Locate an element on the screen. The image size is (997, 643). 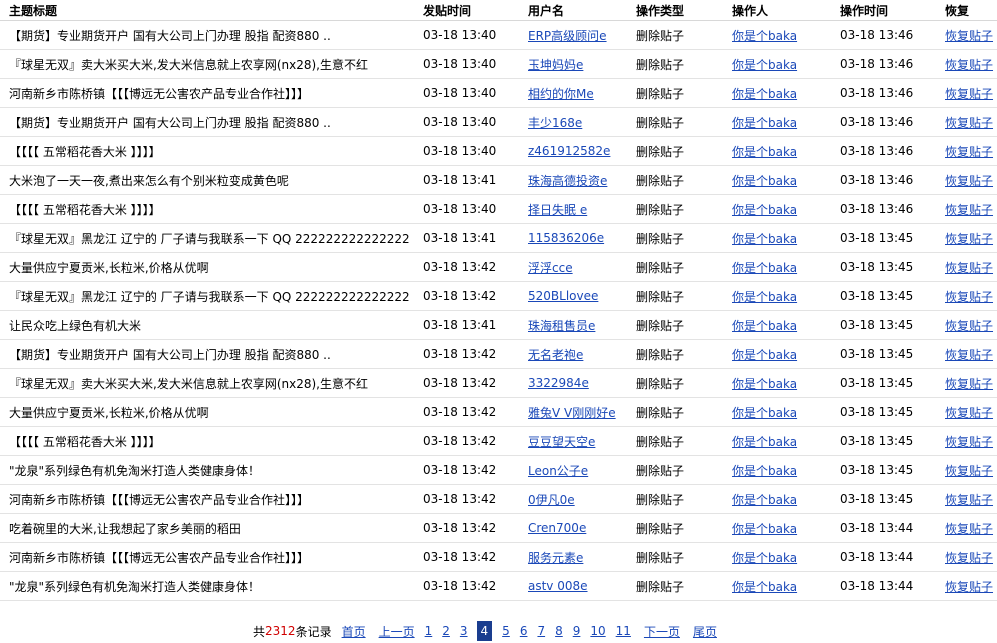
row-post-time: 03-18 13:41 is located at coordinates (460, 325).